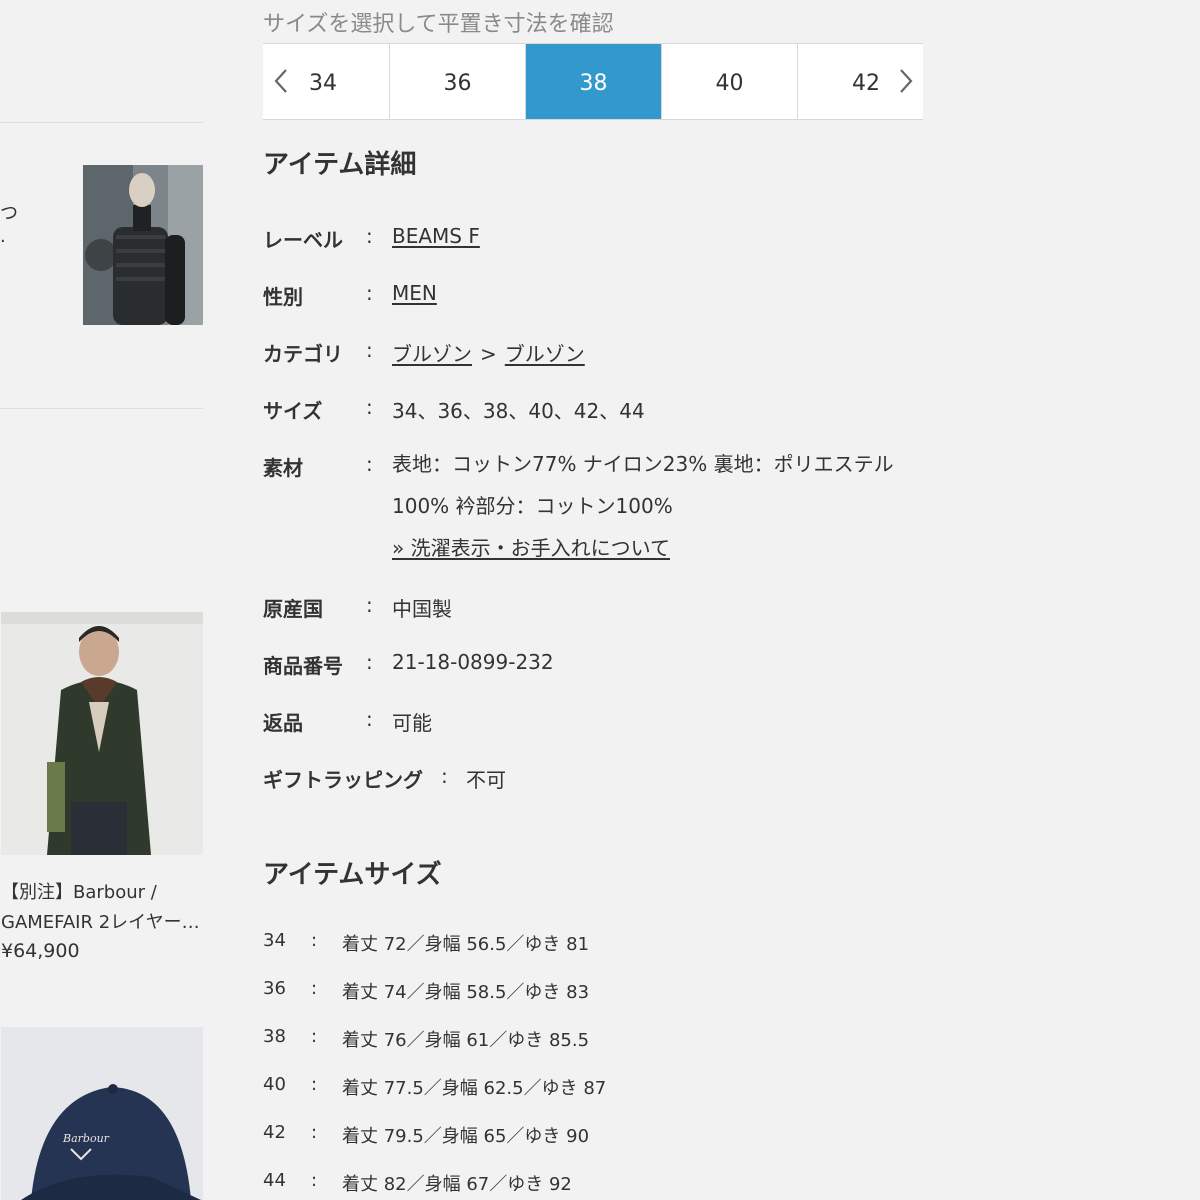 This screenshot has height=1200, width=1200. What do you see at coordinates (274, 1132) in the screenshot?
I see `size-row-key: 42` at bounding box center [274, 1132].